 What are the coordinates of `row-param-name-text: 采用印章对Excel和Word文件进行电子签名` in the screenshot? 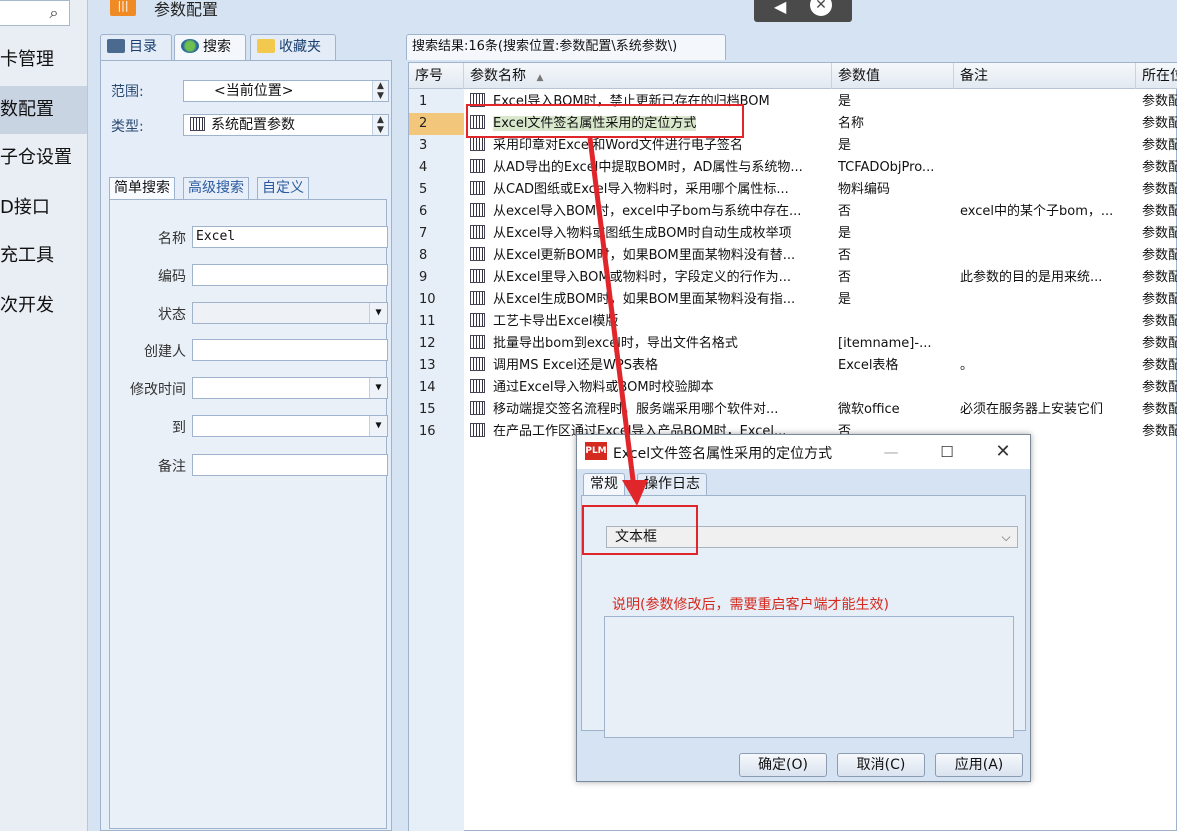 It's located at (618, 145).